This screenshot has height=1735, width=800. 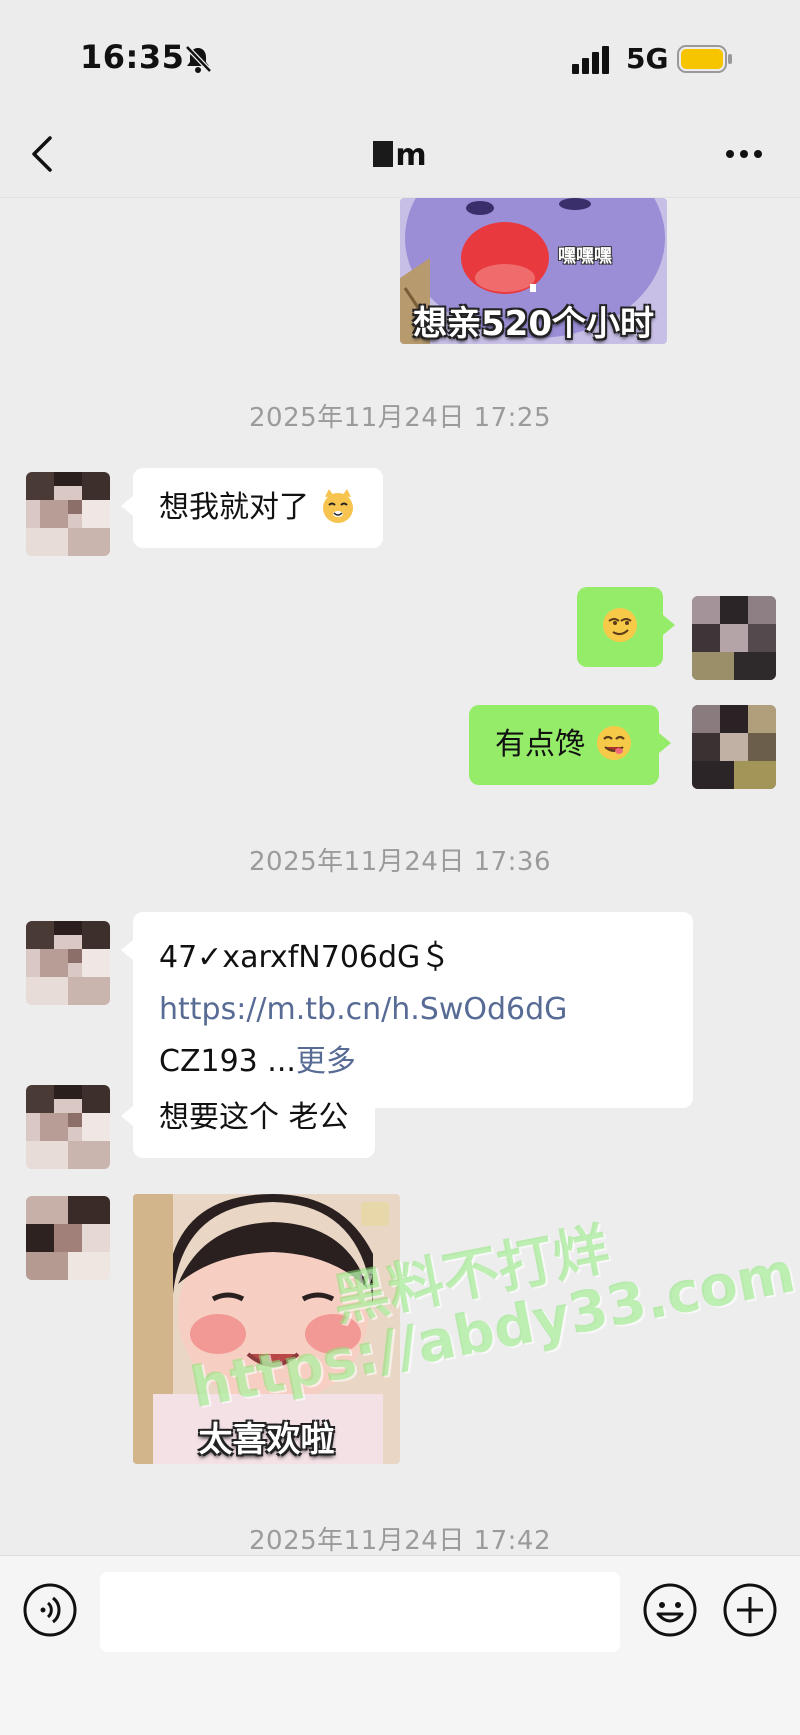 What do you see at coordinates (620, 625) in the screenshot?
I see `smirk-emoji-icon` at bounding box center [620, 625].